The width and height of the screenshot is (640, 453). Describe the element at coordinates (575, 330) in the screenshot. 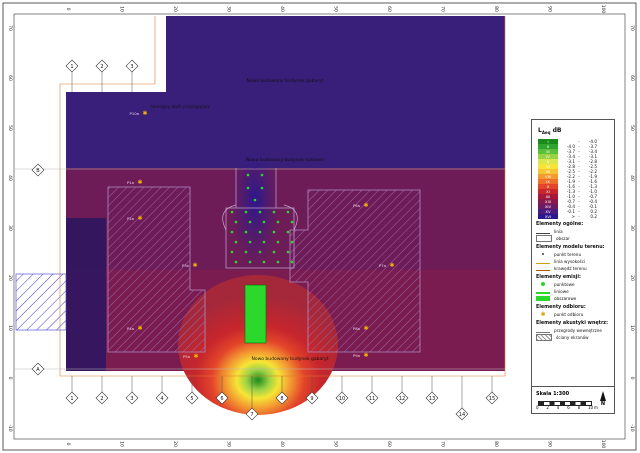

I see `legend-item-inner-walls: przegrody wewnętrzne` at that location.